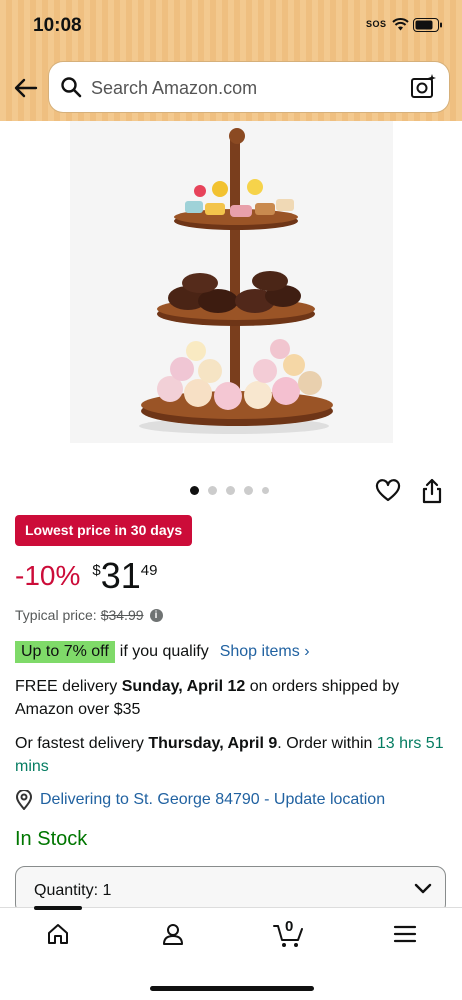  I want to click on wifi-icon, so click(400, 24).